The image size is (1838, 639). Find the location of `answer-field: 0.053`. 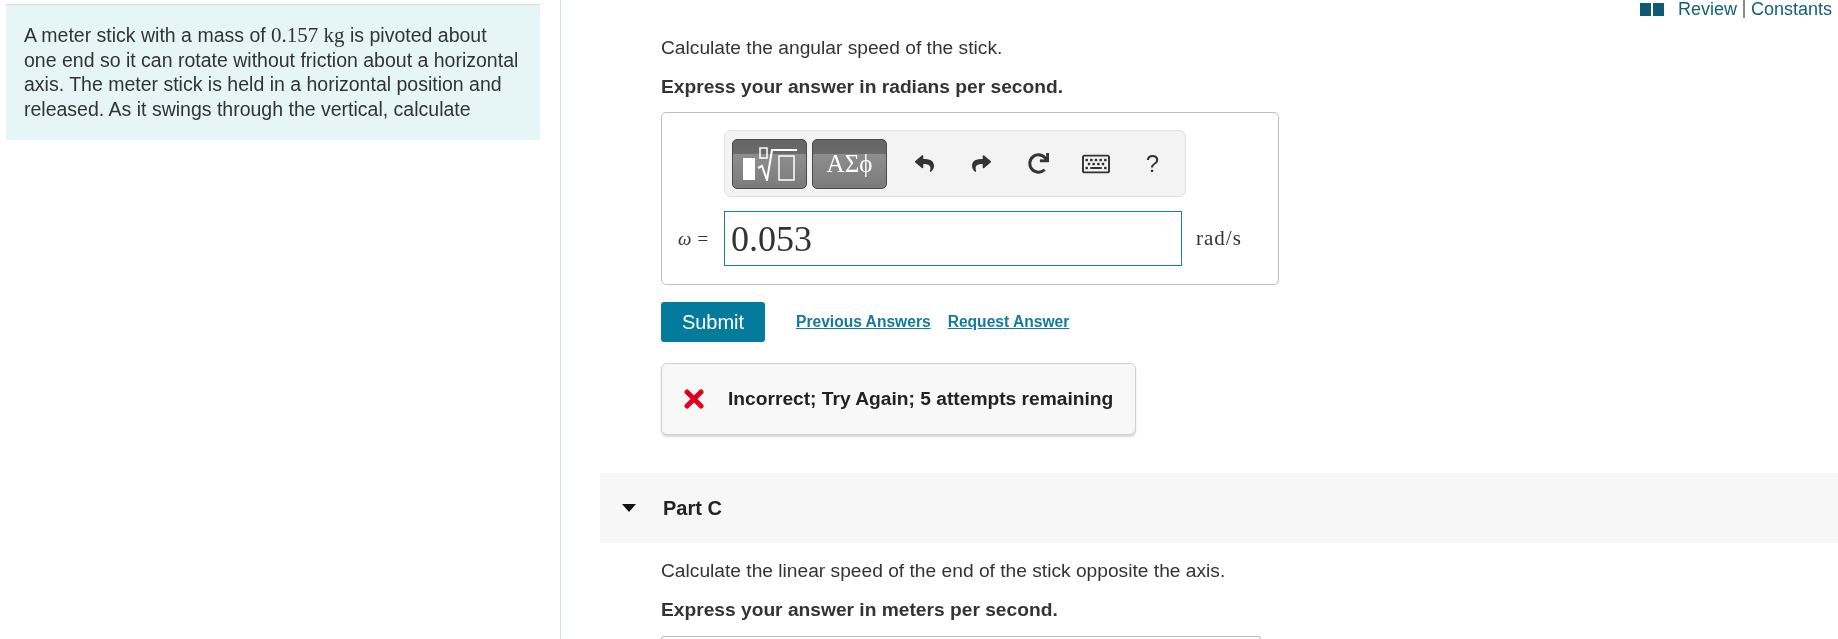

answer-field: 0.053 is located at coordinates (953, 238).